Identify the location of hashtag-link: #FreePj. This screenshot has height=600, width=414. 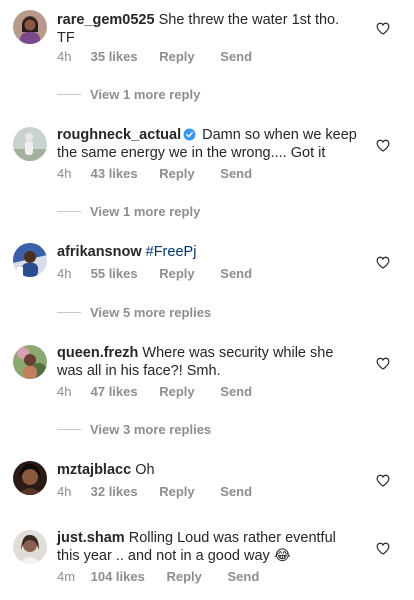
(171, 252).